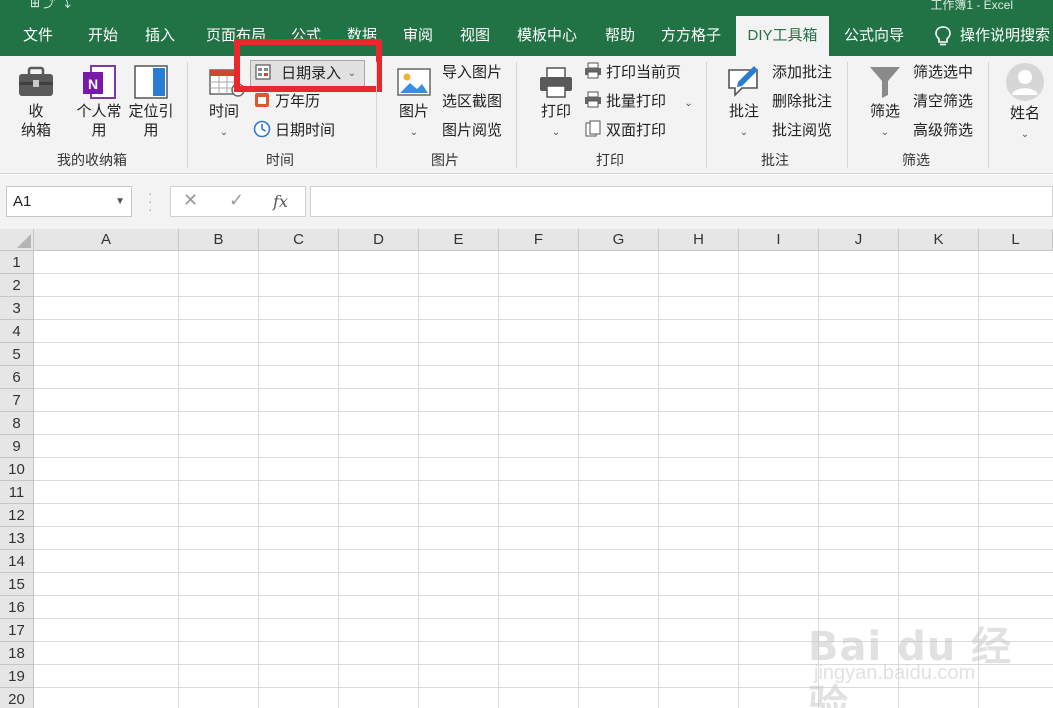 This screenshot has width=1053, height=708. What do you see at coordinates (50, 5) in the screenshot?
I see `quick-access-toolbar: ⊞ ⤴ ⤵` at bounding box center [50, 5].